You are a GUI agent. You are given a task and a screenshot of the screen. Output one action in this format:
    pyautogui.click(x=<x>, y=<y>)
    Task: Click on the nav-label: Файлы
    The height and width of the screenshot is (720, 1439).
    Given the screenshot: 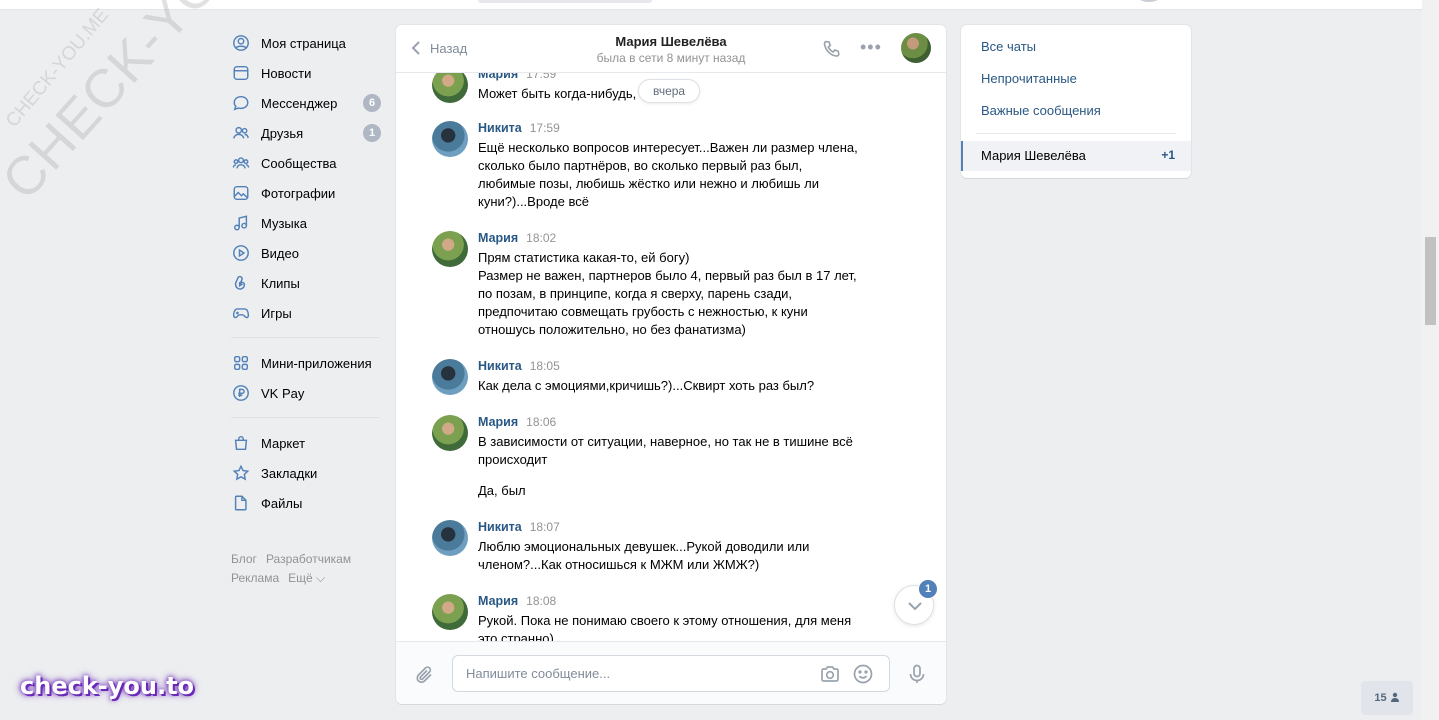 What is the action you would take?
    pyautogui.click(x=282, y=503)
    